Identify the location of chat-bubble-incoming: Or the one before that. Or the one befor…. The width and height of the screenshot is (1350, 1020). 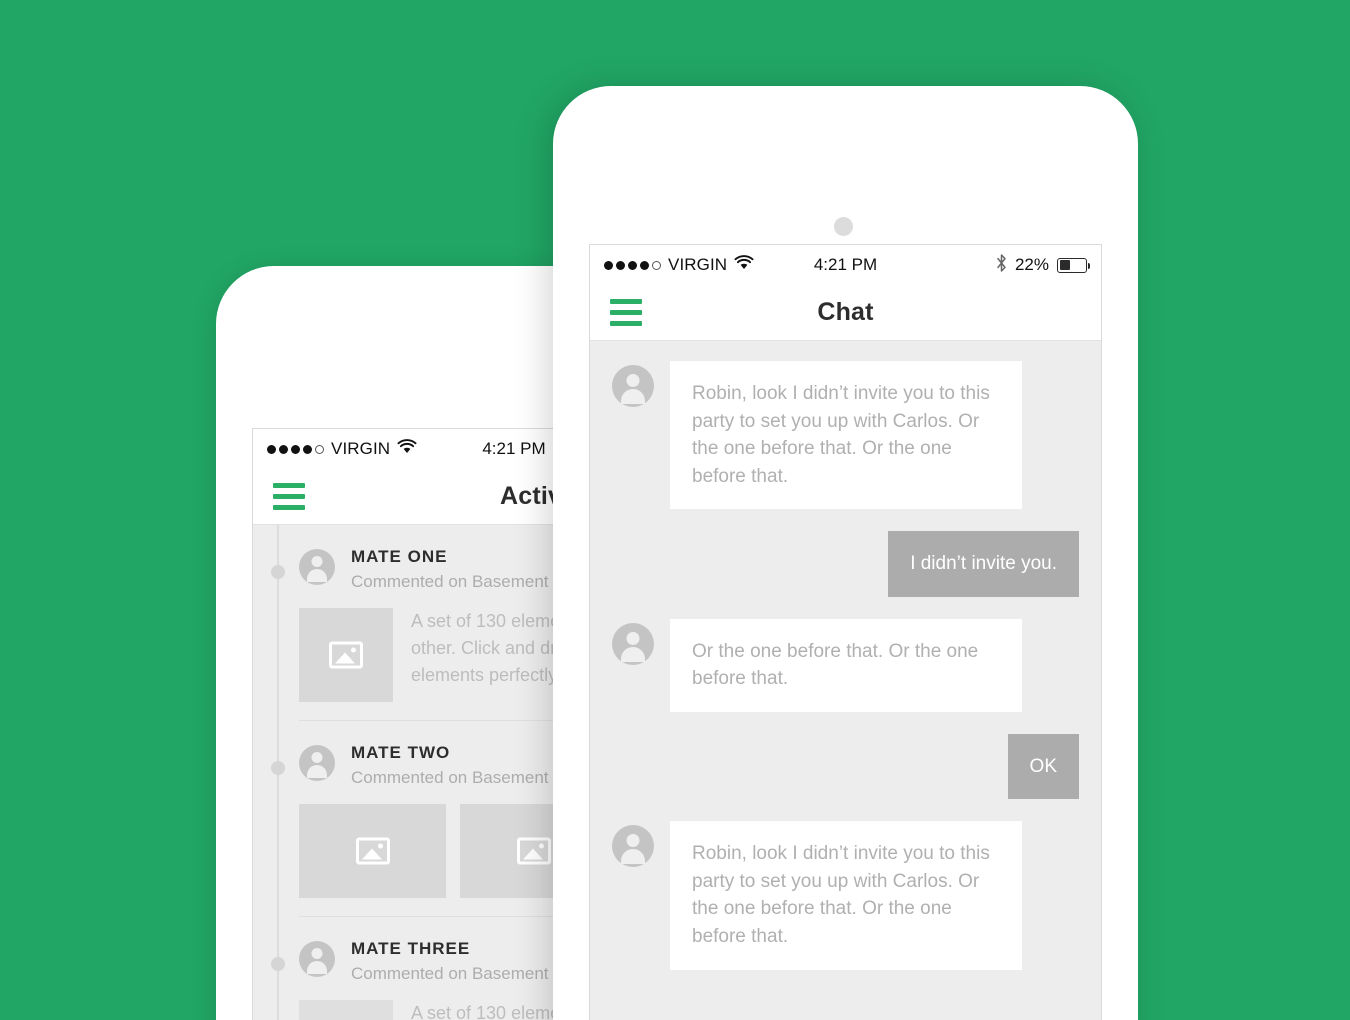
(846, 665).